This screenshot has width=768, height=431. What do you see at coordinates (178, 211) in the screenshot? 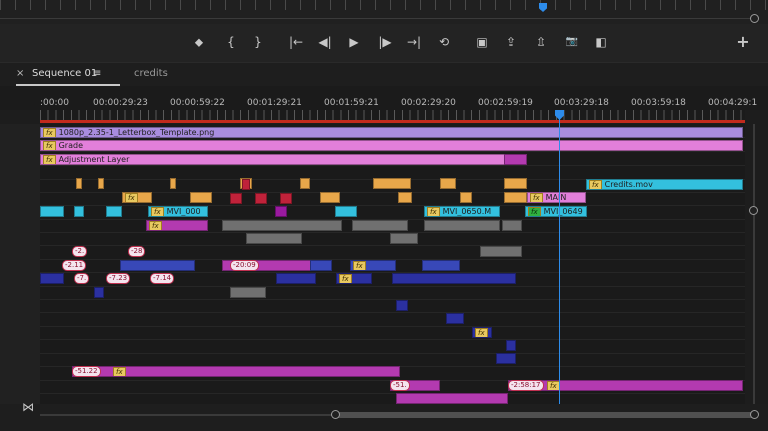
I see `clip-mvi-000: fx MVI_000` at bounding box center [178, 211].